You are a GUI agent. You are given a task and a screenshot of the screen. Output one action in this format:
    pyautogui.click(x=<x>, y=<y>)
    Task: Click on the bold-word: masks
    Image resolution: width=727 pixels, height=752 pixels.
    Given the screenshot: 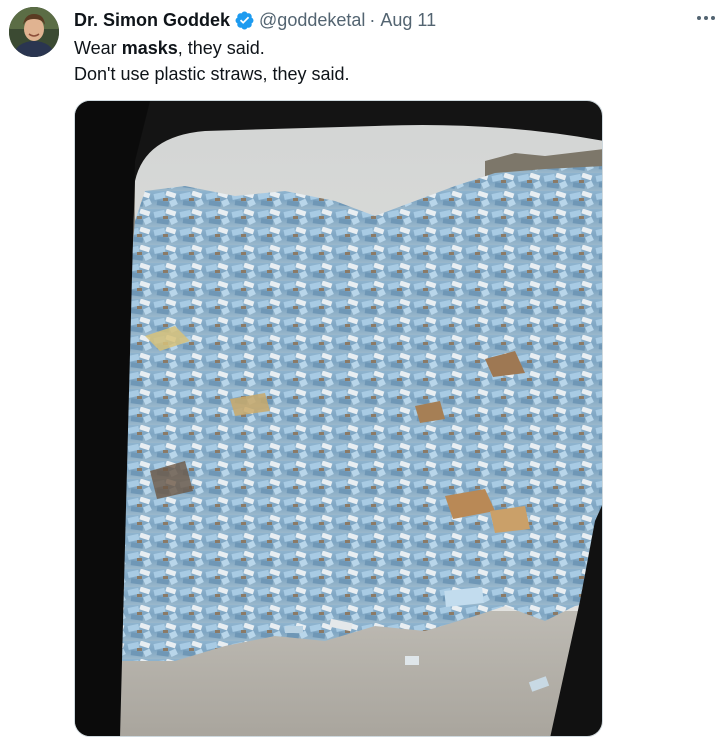 What is the action you would take?
    pyautogui.click(x=149, y=48)
    